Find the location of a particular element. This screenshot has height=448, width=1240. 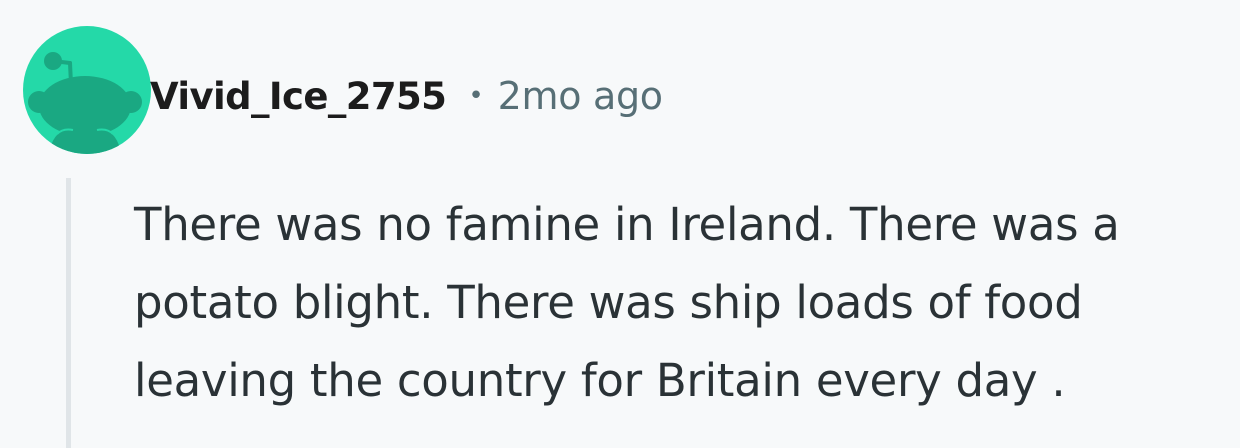

user-avatar is located at coordinates (87, 90).